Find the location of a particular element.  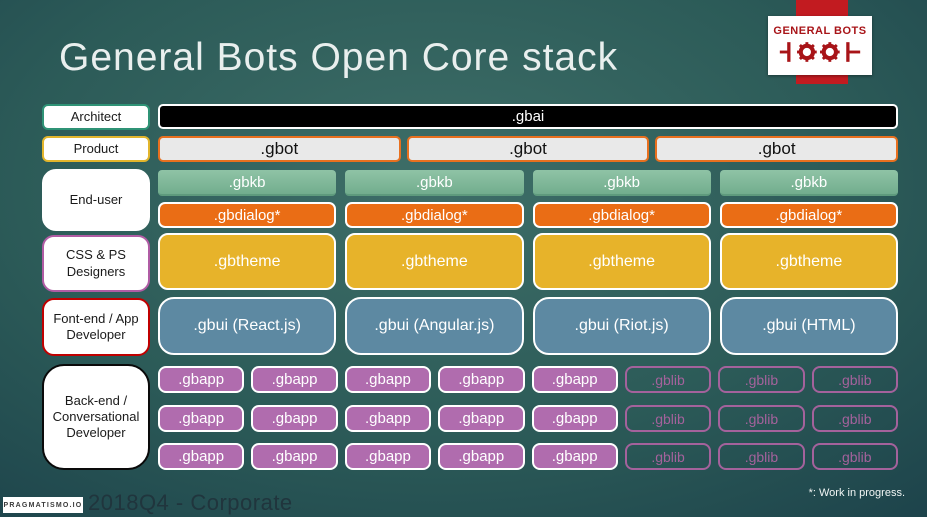

gbui-box: .gbui (Angular.js) is located at coordinates (434, 326).